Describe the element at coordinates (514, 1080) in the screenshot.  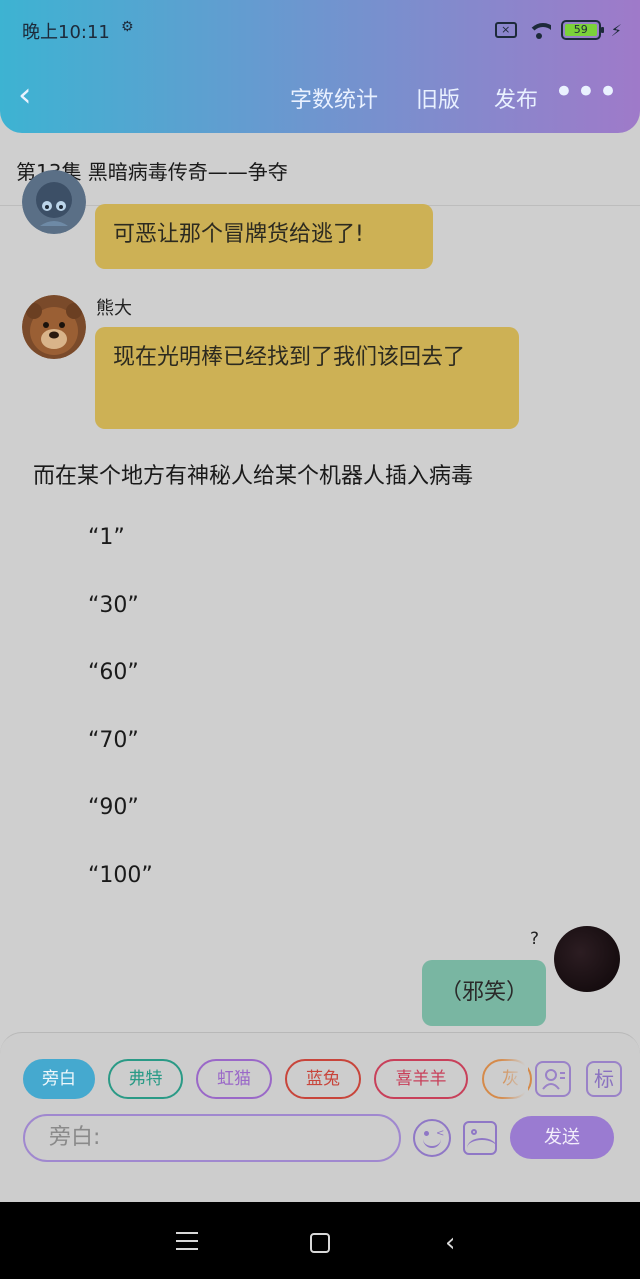
I see `chip-fade` at that location.